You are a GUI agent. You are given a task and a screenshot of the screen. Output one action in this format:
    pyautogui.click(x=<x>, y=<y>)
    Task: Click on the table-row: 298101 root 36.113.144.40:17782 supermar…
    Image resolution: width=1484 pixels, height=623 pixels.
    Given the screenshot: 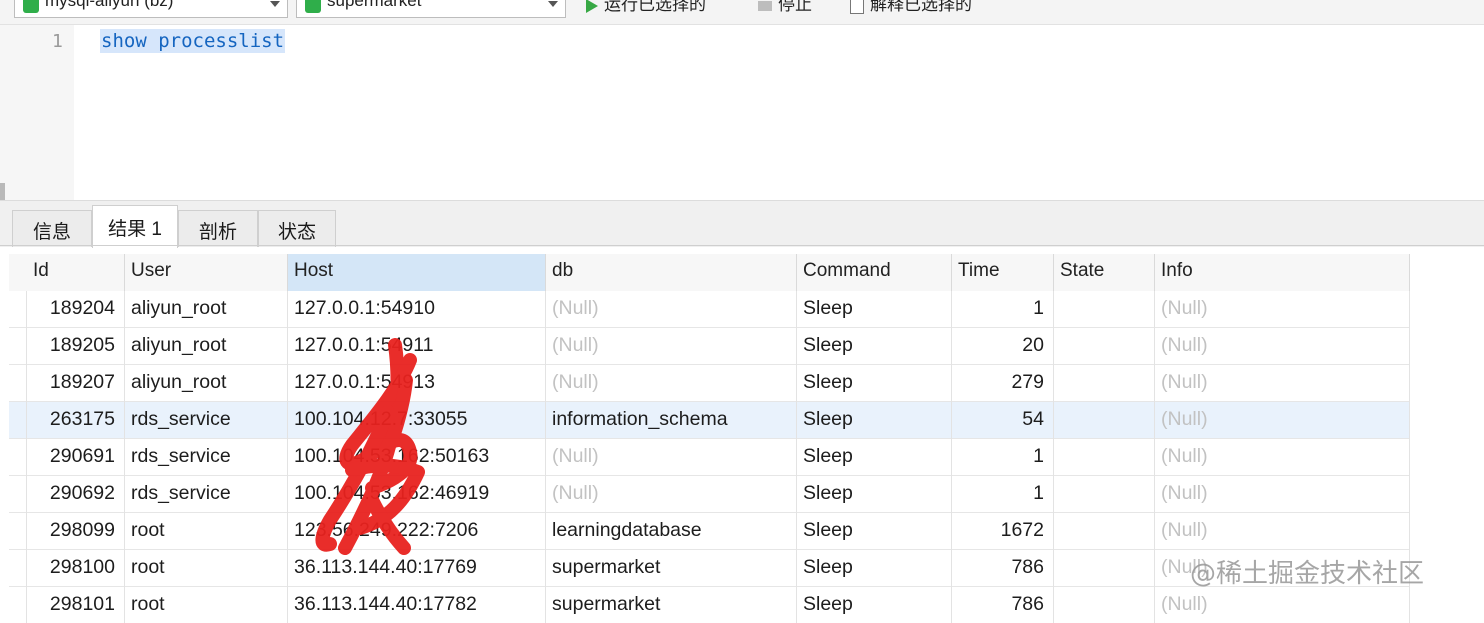 What is the action you would take?
    pyautogui.click(x=709, y=605)
    